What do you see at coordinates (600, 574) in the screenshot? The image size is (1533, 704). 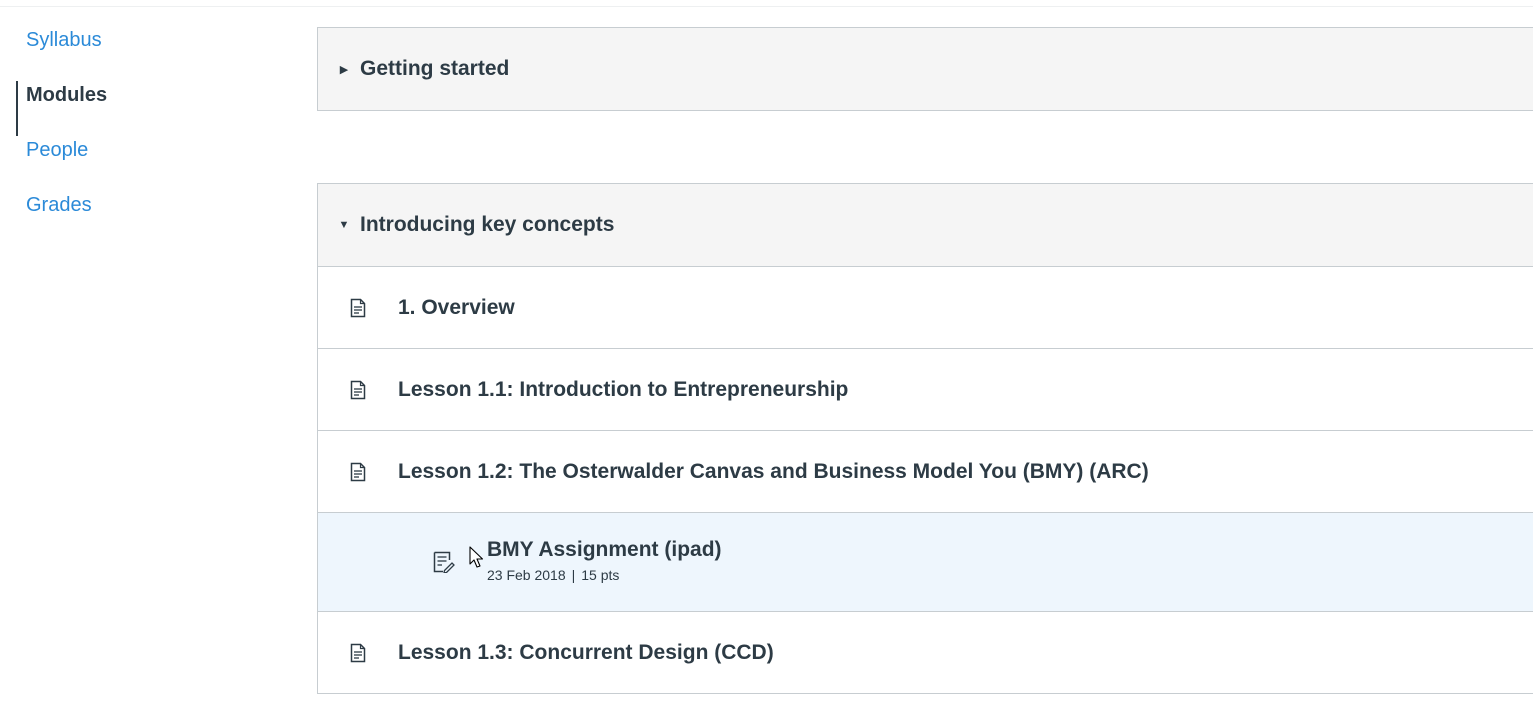 I see `points: 15 pts` at bounding box center [600, 574].